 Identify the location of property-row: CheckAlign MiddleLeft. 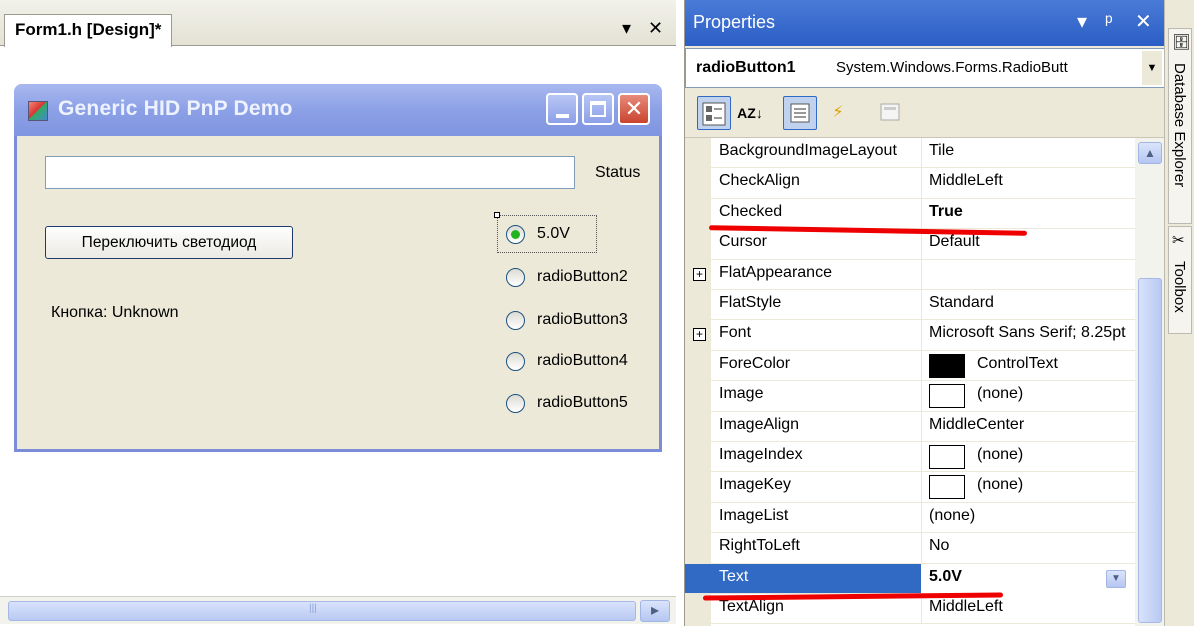
(910, 183).